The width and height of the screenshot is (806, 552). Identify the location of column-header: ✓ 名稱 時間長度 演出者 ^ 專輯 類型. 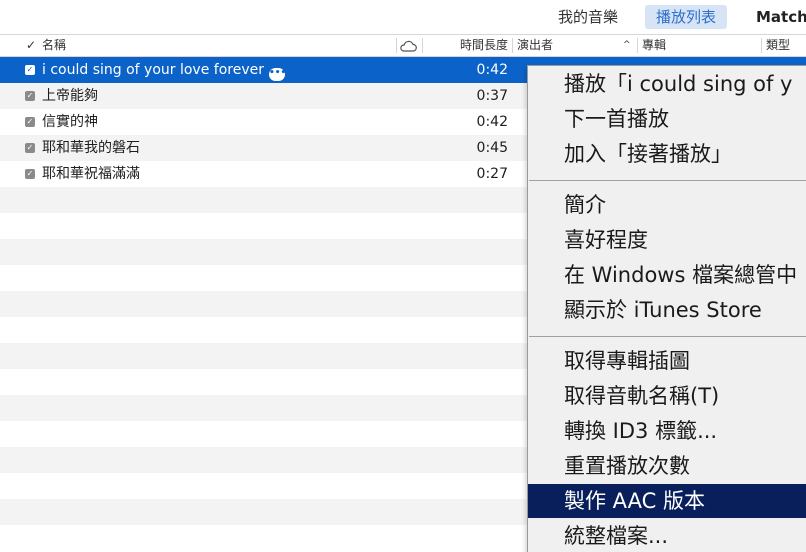
(403, 45).